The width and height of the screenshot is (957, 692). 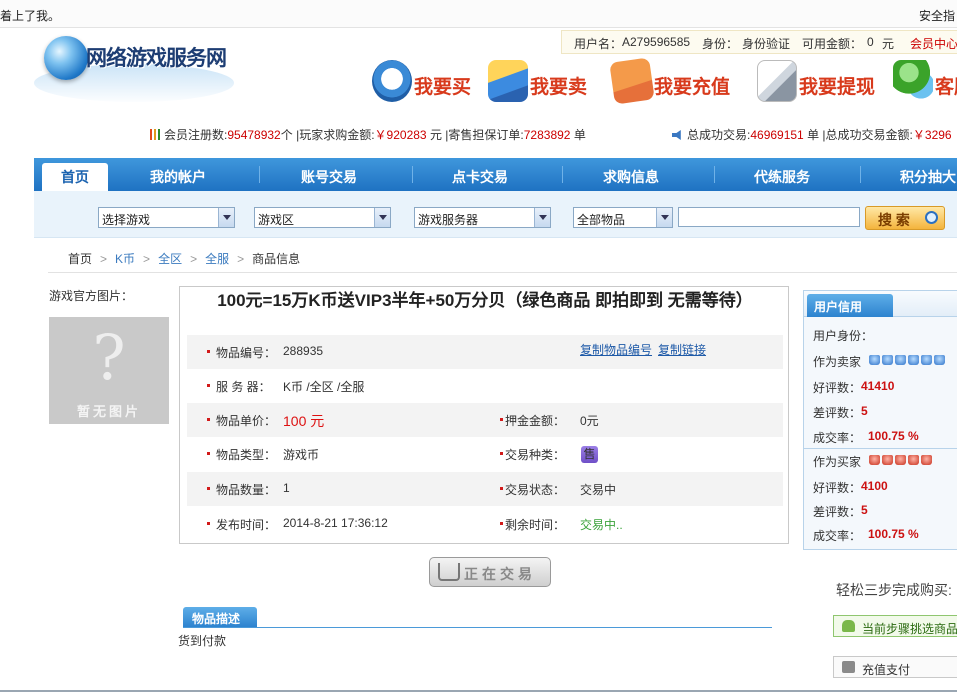 I want to click on buyer-rate-value: 100.75 %, so click(x=893, y=534).